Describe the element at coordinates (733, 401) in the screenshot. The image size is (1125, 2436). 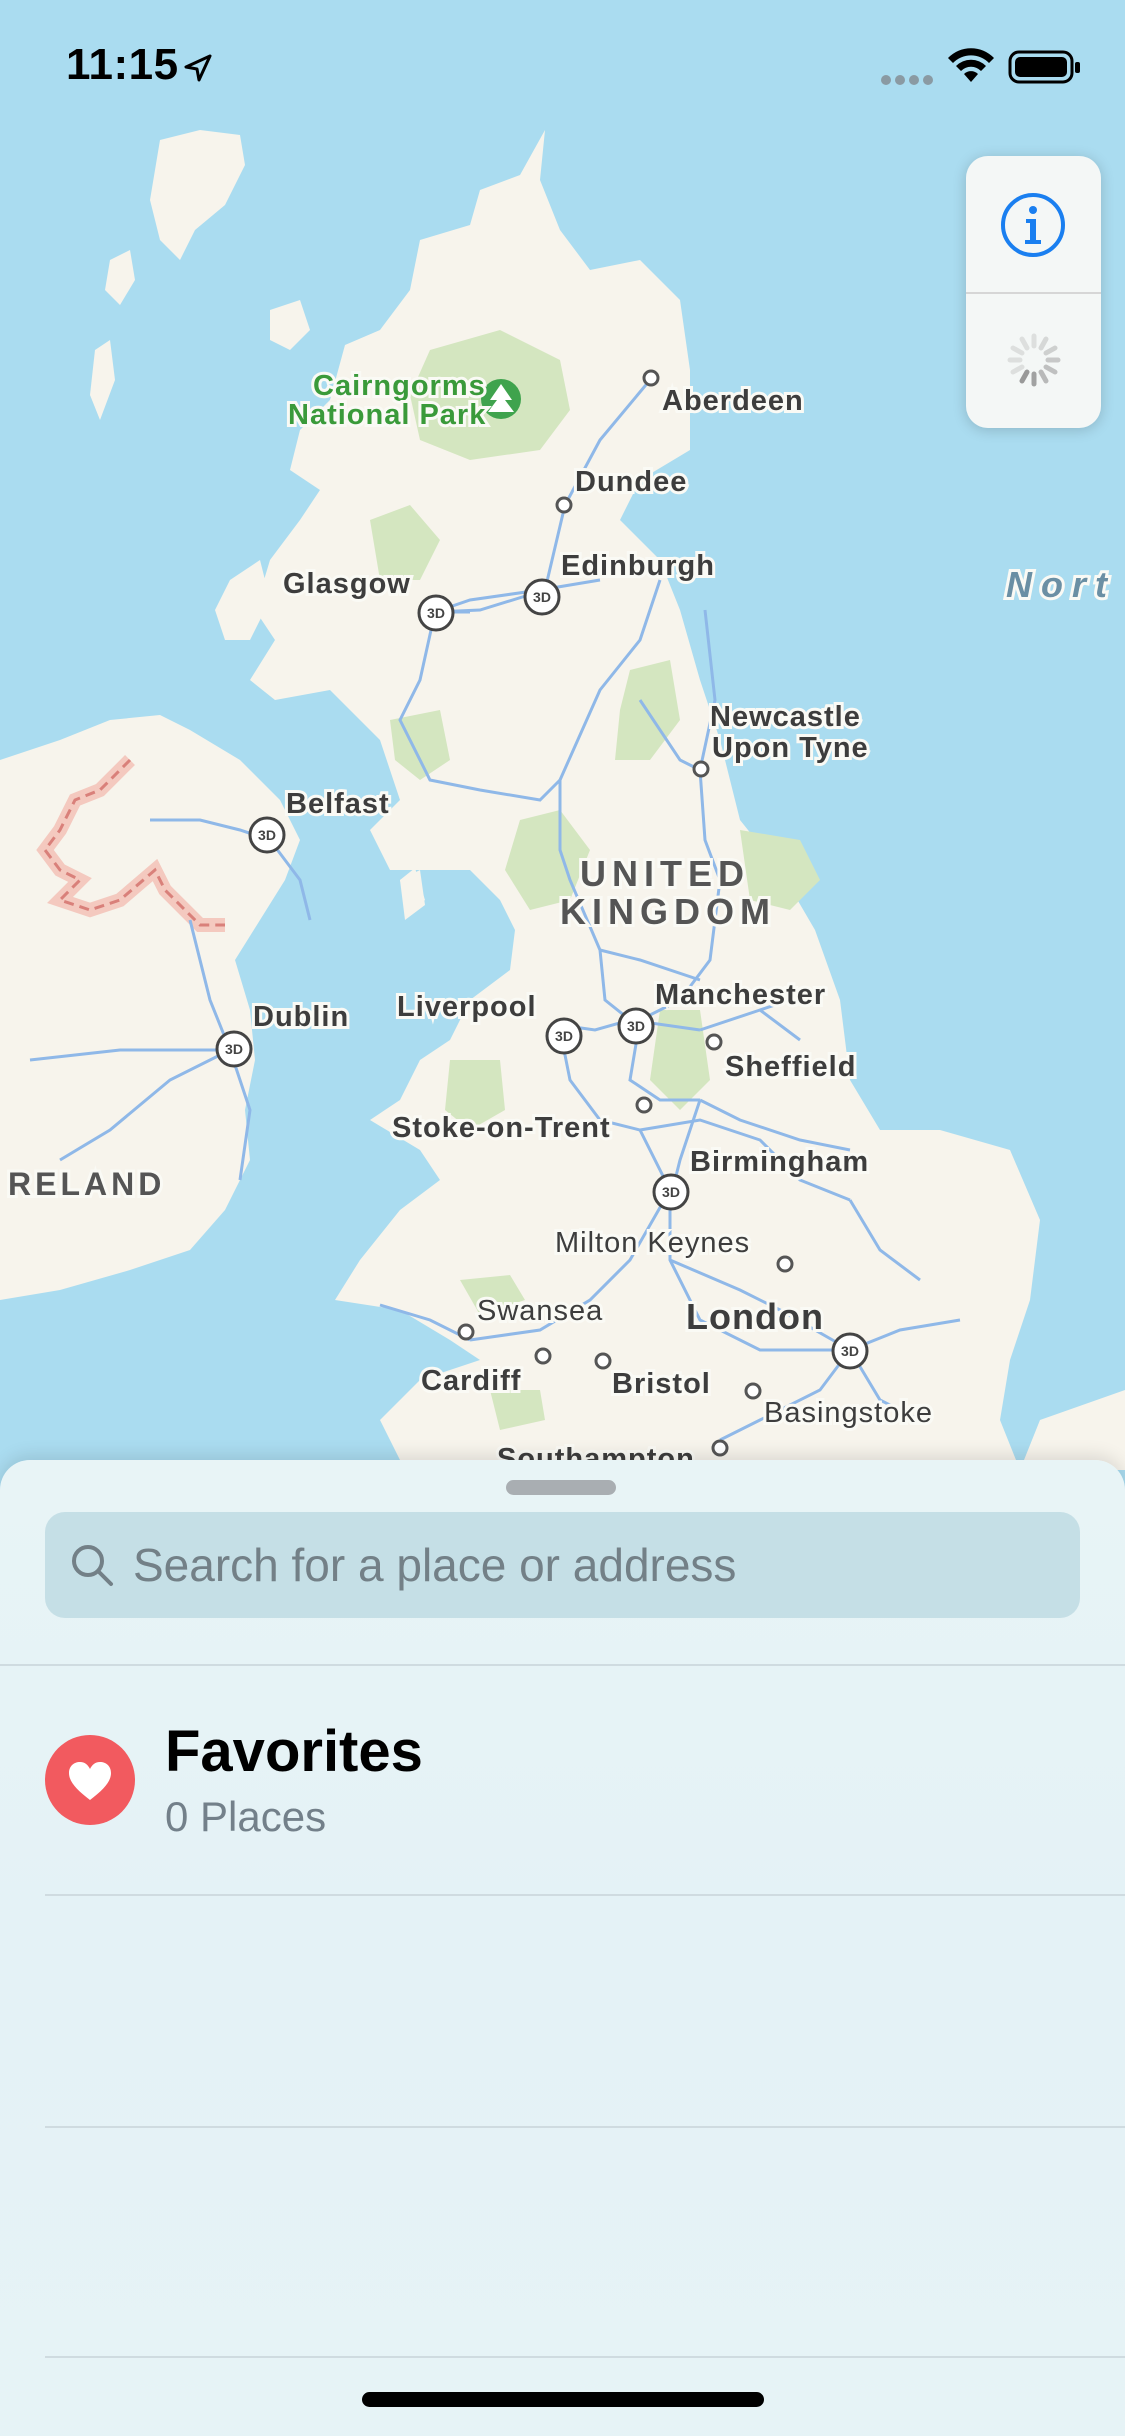
I see `label-aberdeen: Aberdeen` at that location.